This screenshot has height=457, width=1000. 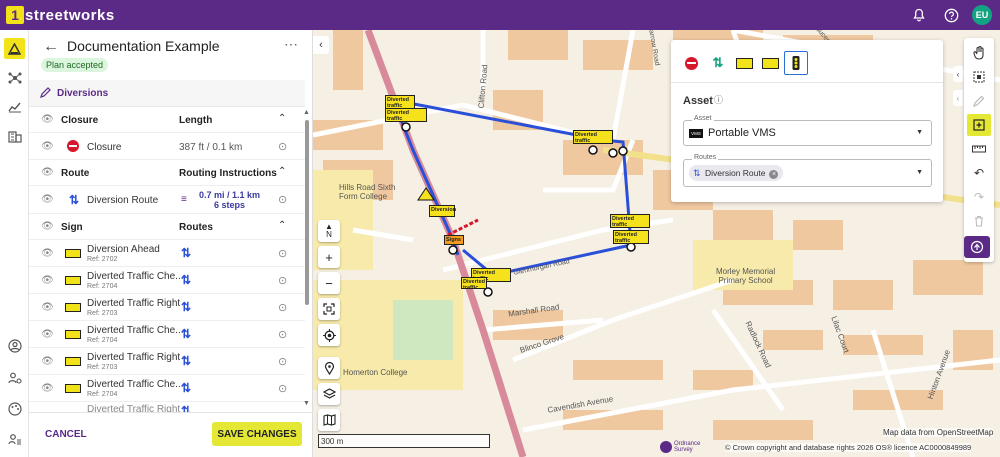 I want to click on layers-icon, so click(x=329, y=394).